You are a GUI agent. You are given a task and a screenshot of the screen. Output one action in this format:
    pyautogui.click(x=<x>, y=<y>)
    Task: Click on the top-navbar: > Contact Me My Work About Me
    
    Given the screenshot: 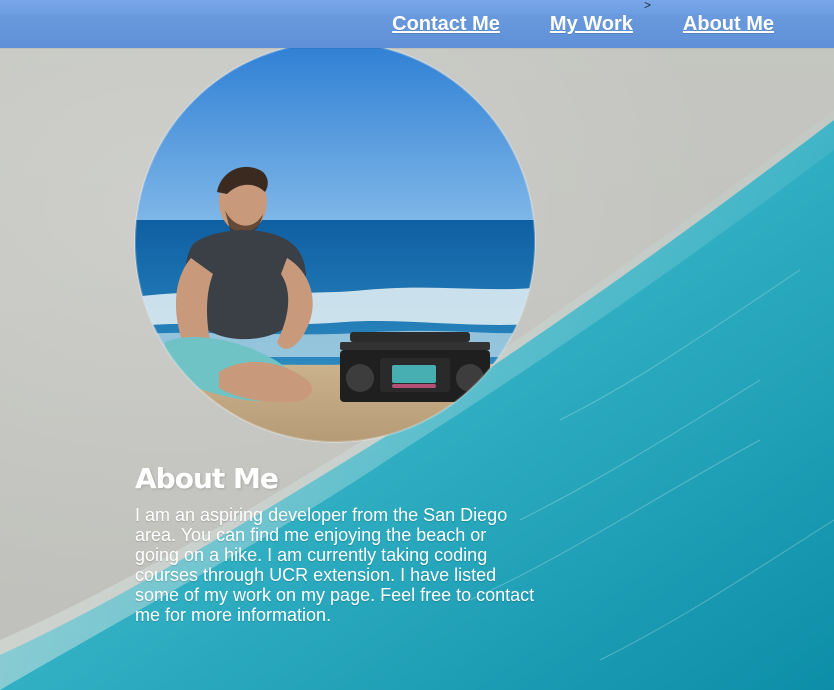 What is the action you would take?
    pyautogui.click(x=417, y=24)
    